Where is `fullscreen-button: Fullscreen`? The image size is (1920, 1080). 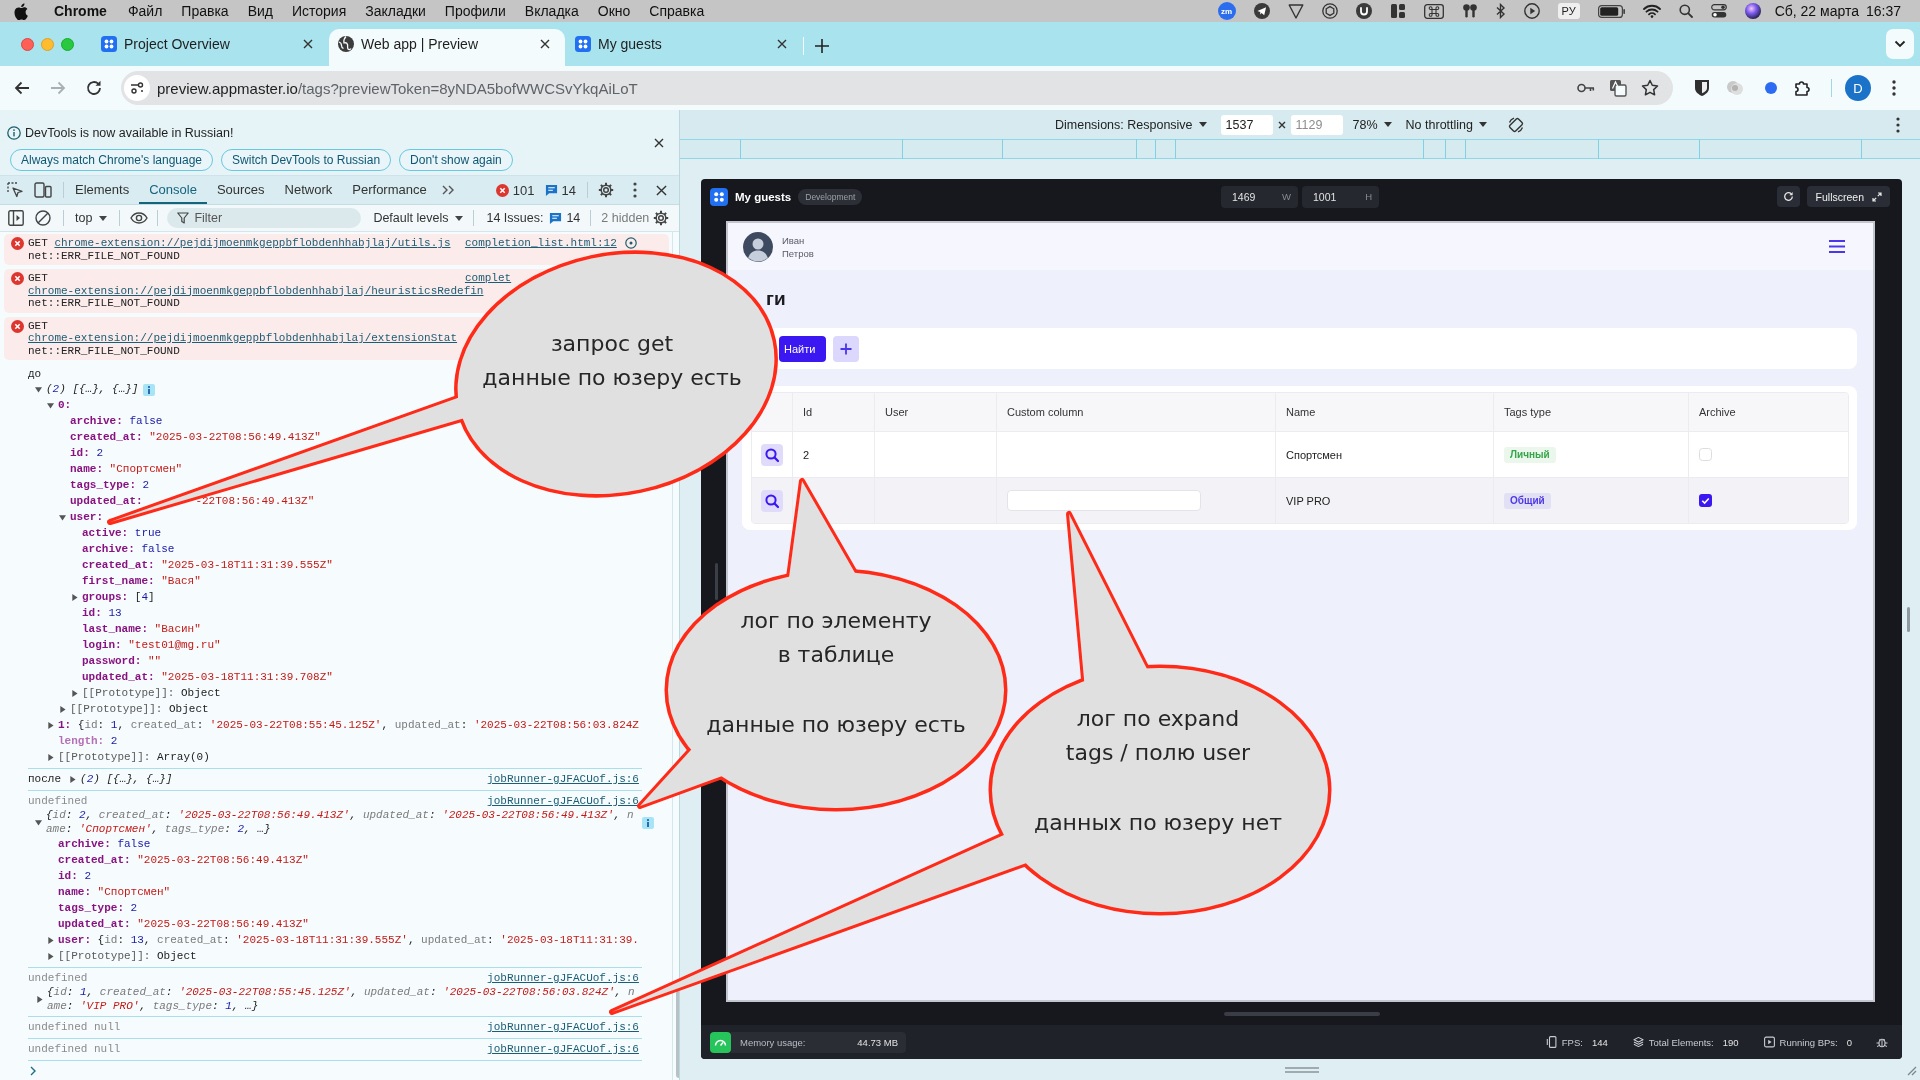 fullscreen-button: Fullscreen is located at coordinates (1848, 196).